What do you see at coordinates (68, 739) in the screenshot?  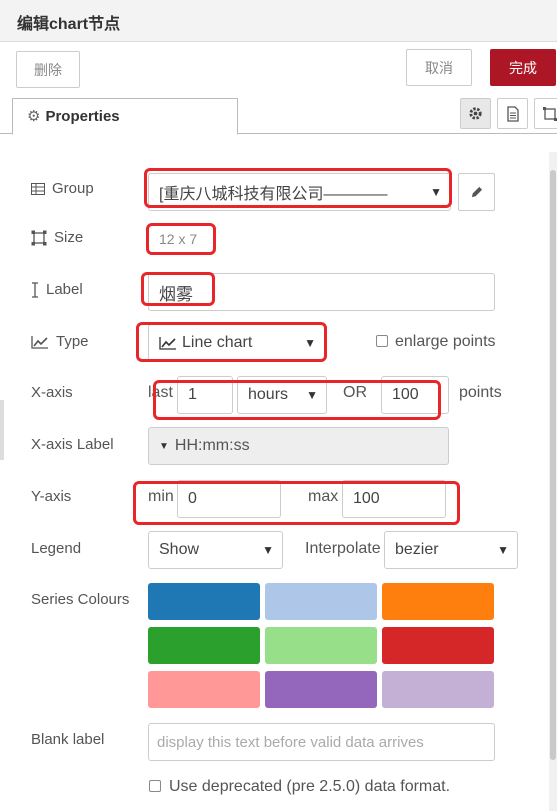 I see `blank-label-label: Blank label` at bounding box center [68, 739].